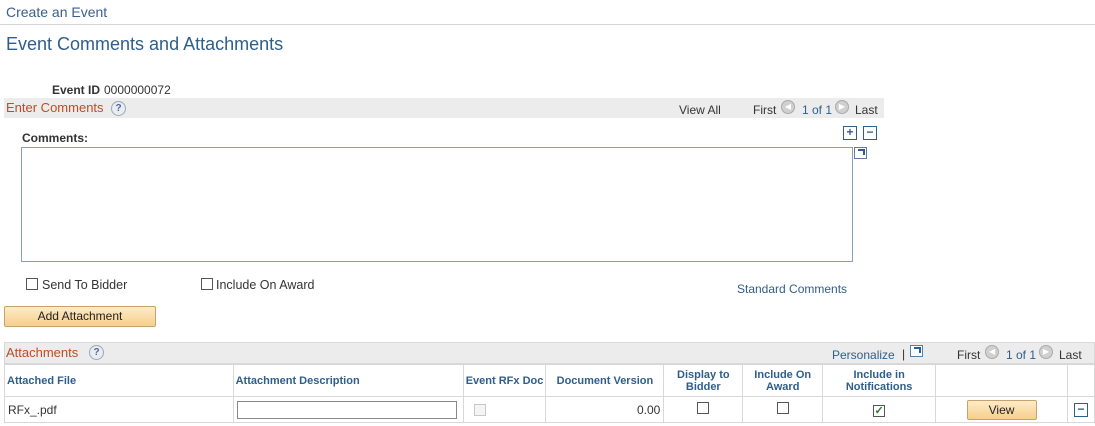 The image size is (1095, 426). Describe the element at coordinates (549, 353) in the screenshot. I see `attachments-section-bar` at that location.